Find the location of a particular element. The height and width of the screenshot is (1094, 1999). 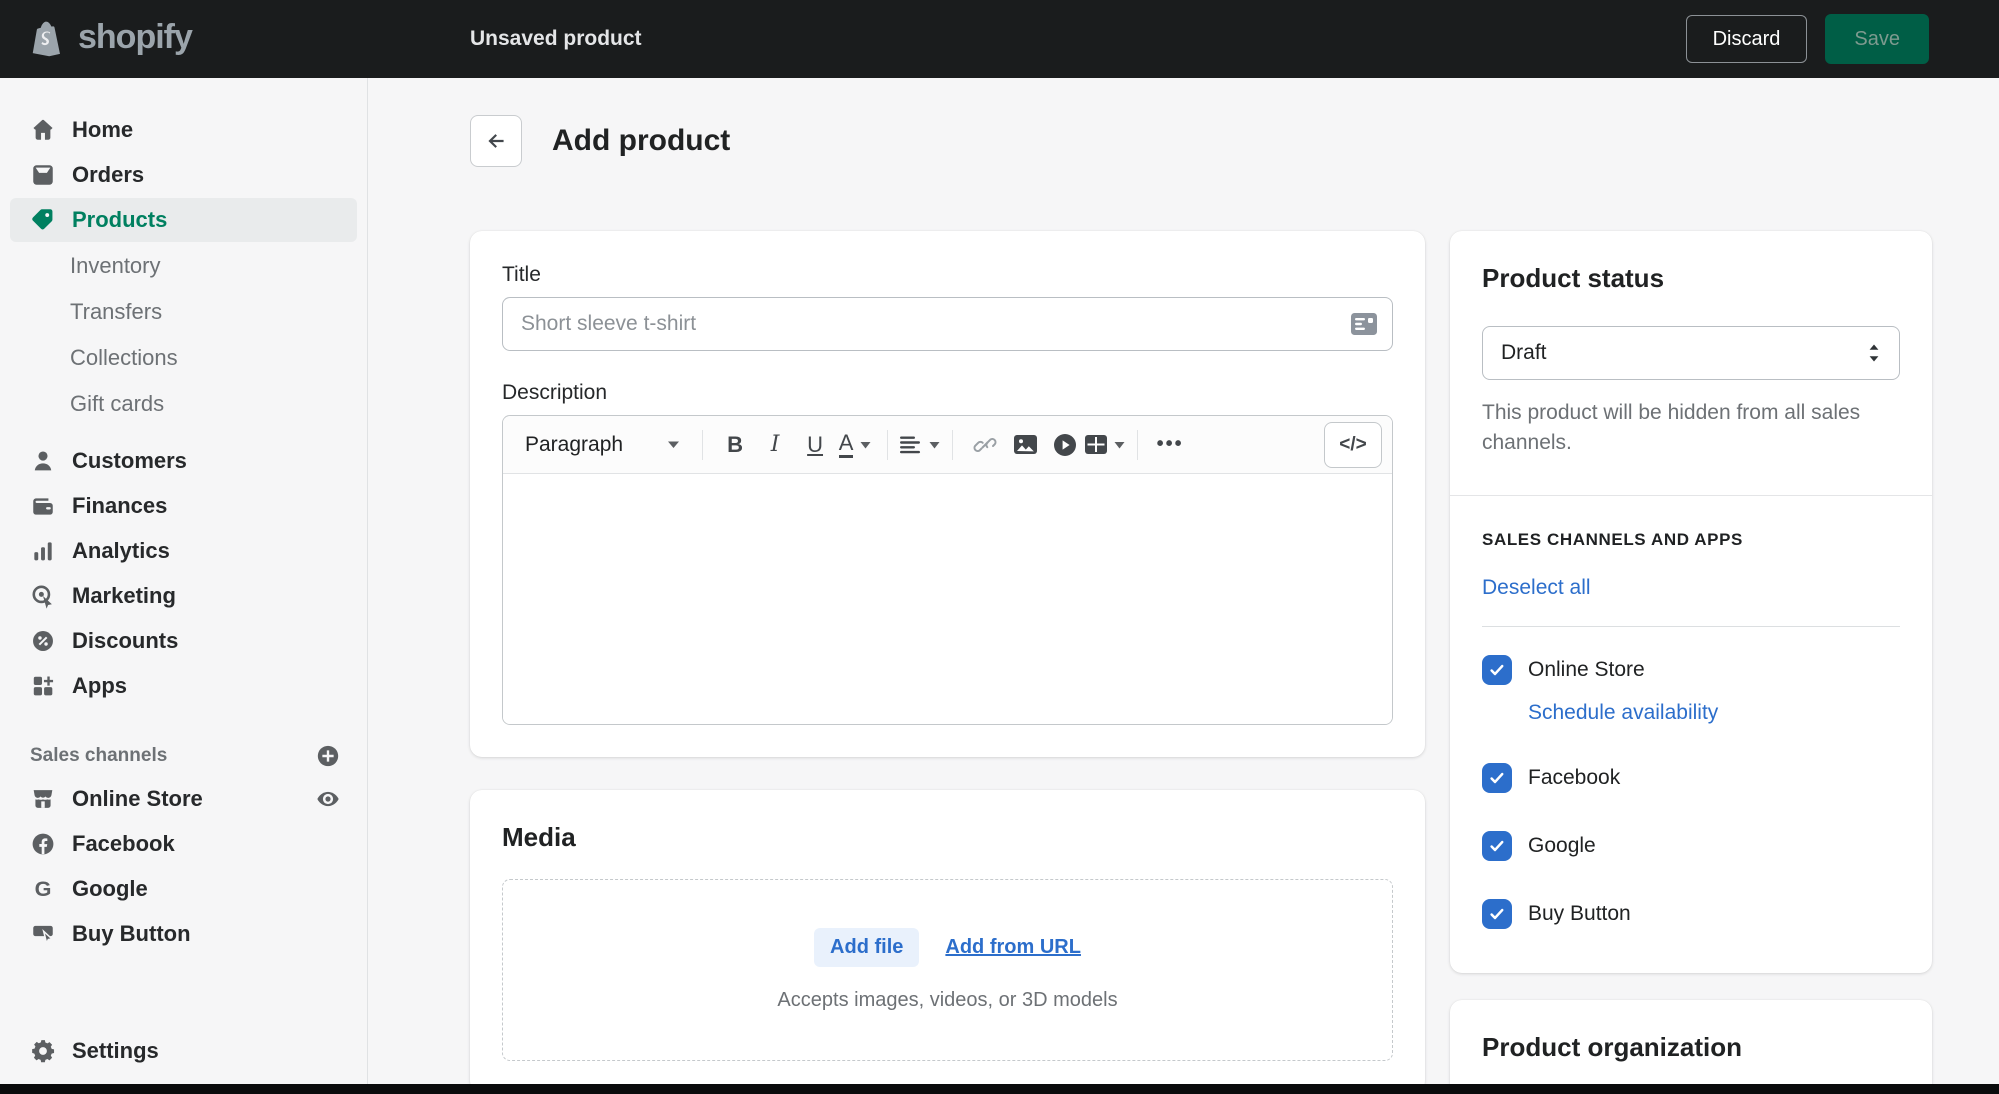

sidebar-item-transfers: Transfers is located at coordinates (183, 311).